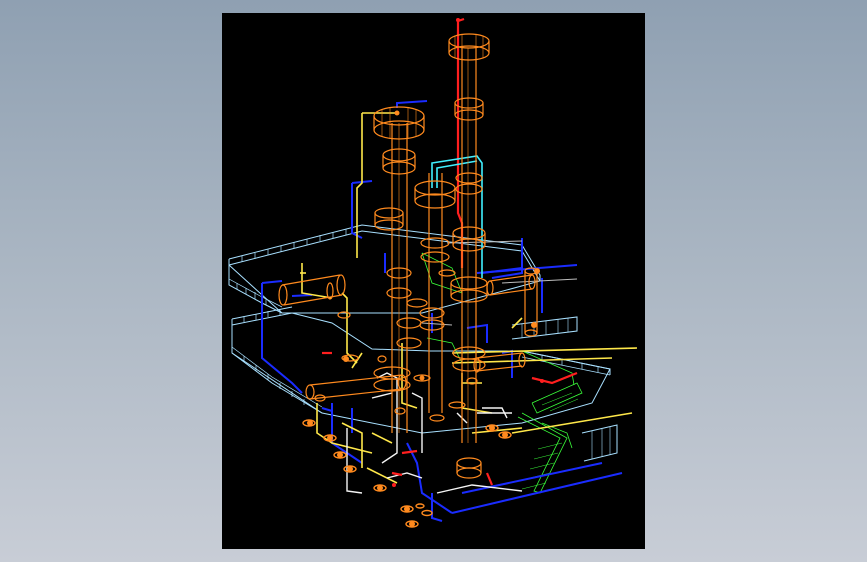 The width and height of the screenshot is (867, 562). What do you see at coordinates (312, 290) in the screenshot?
I see `horizontal-drum` at bounding box center [312, 290].